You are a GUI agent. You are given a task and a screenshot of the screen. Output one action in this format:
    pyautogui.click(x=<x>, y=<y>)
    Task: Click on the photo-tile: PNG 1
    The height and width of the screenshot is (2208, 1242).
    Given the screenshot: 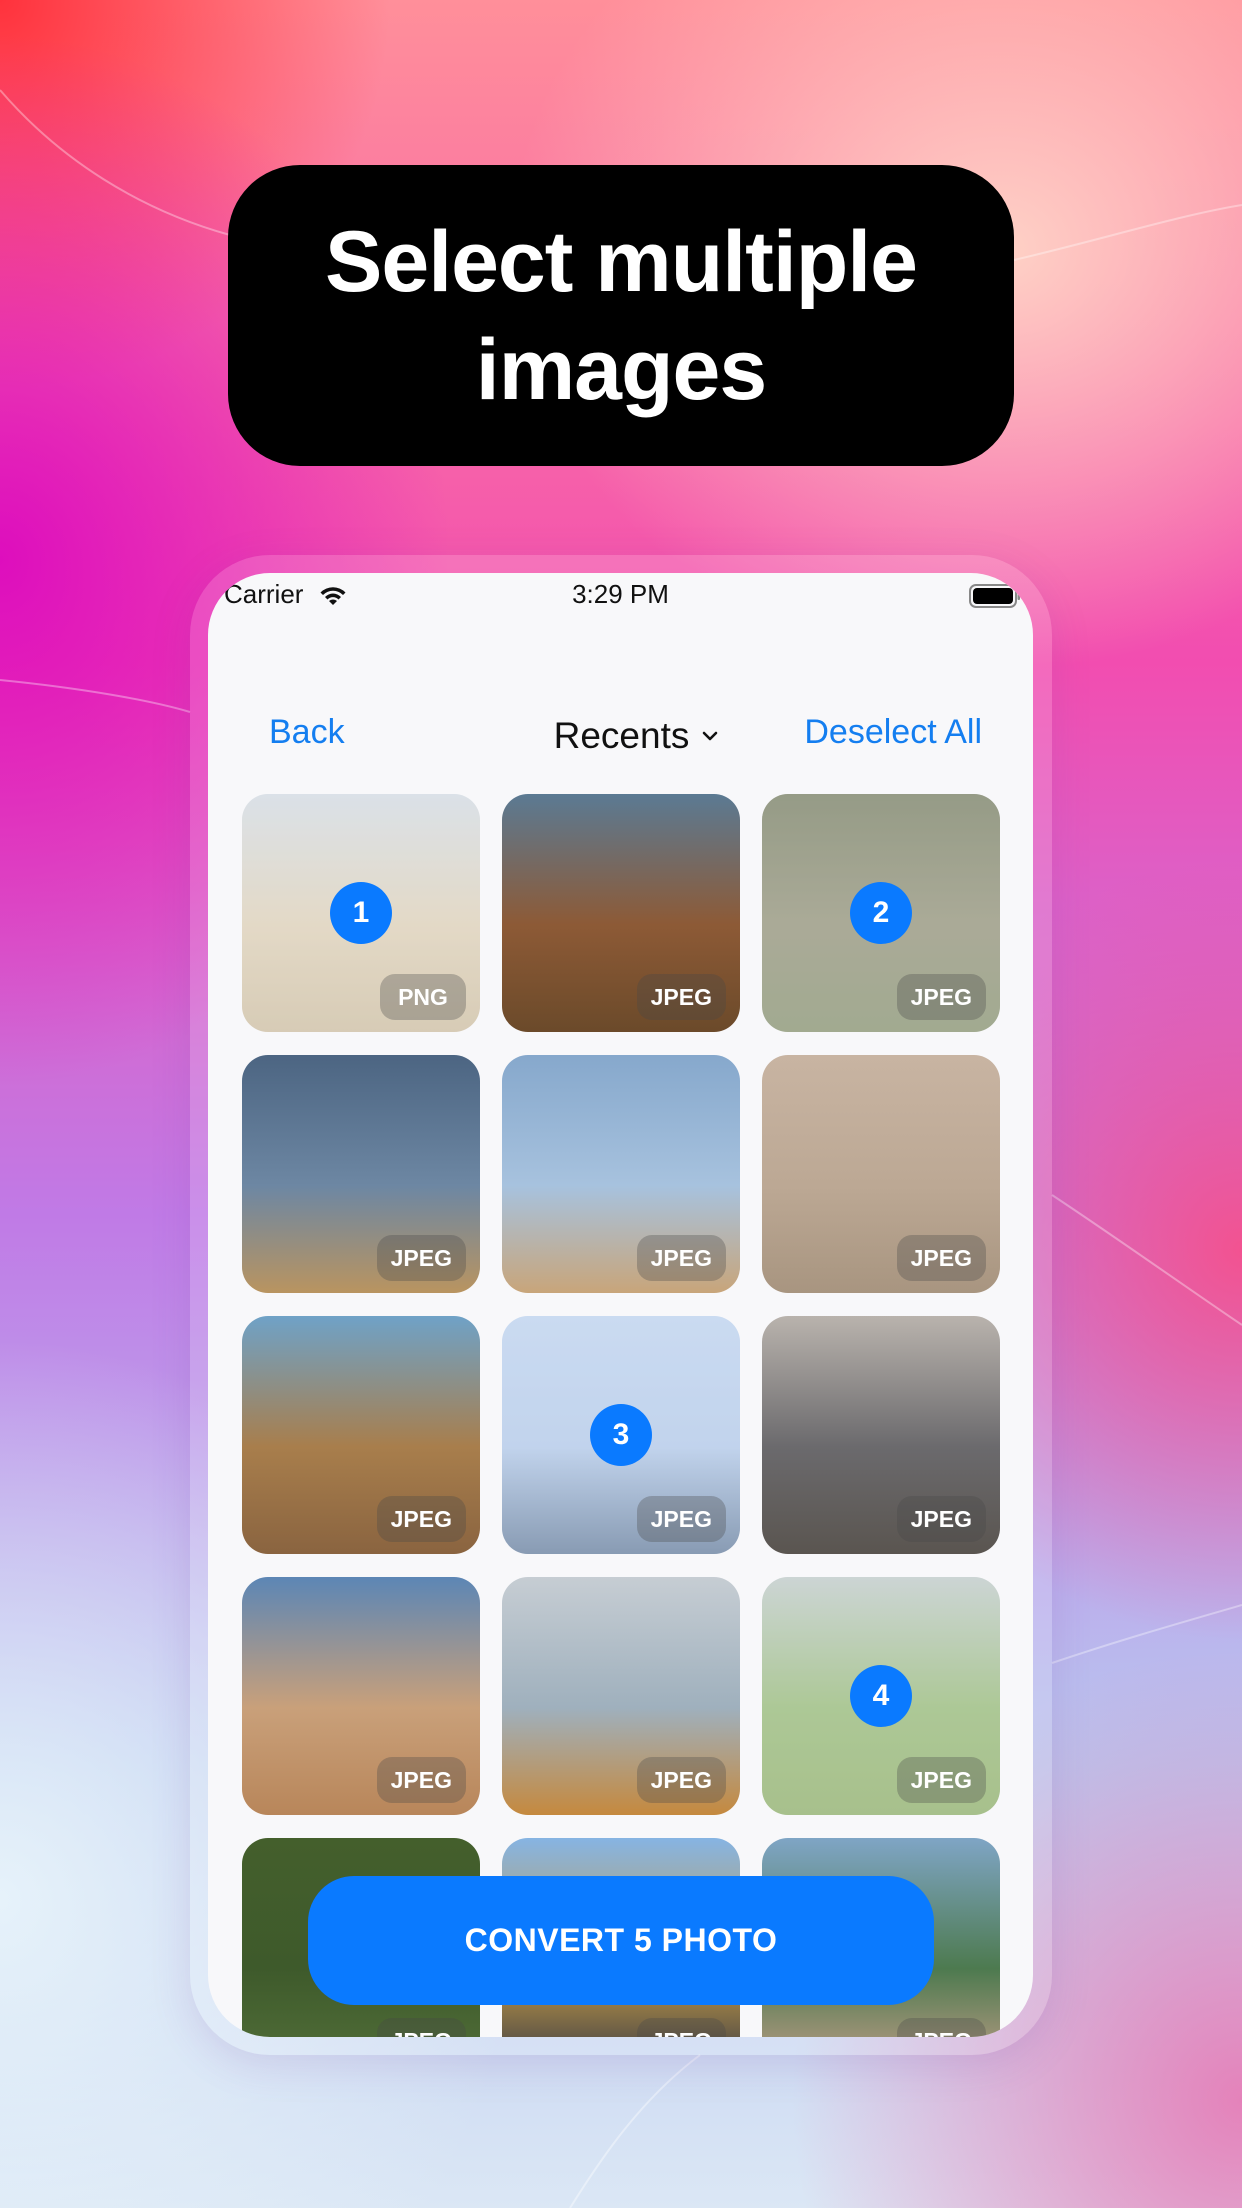 What is the action you would take?
    pyautogui.click(x=361, y=913)
    